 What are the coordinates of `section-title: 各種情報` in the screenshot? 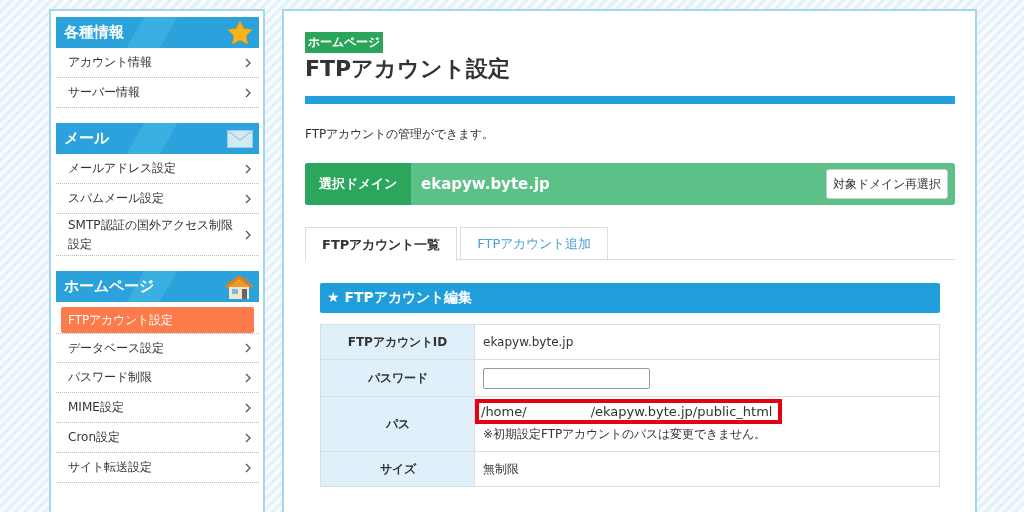 It's located at (94, 32).